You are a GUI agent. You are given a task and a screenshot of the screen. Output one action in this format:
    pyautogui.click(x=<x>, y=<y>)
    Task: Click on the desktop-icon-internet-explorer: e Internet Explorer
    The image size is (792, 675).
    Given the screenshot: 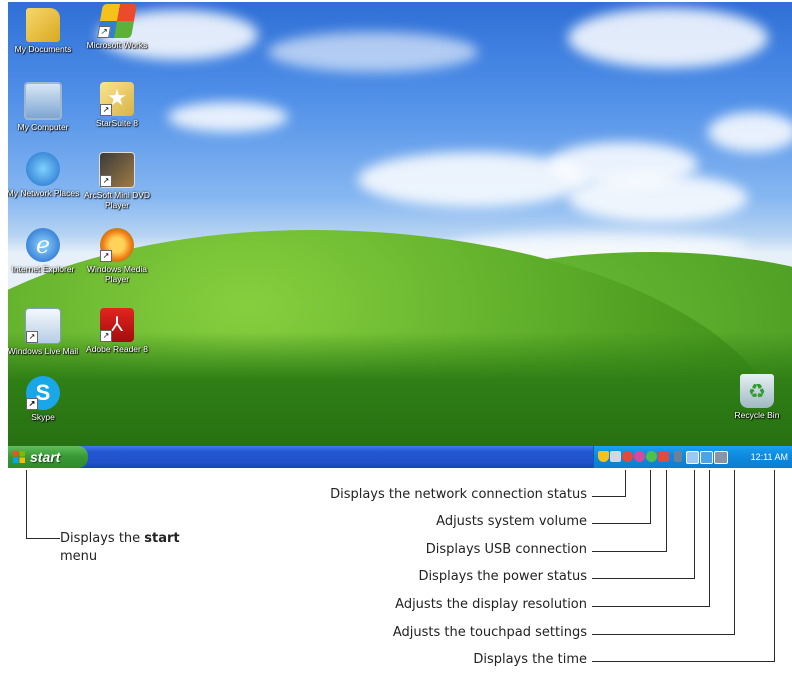 What is the action you would take?
    pyautogui.click(x=46, y=251)
    